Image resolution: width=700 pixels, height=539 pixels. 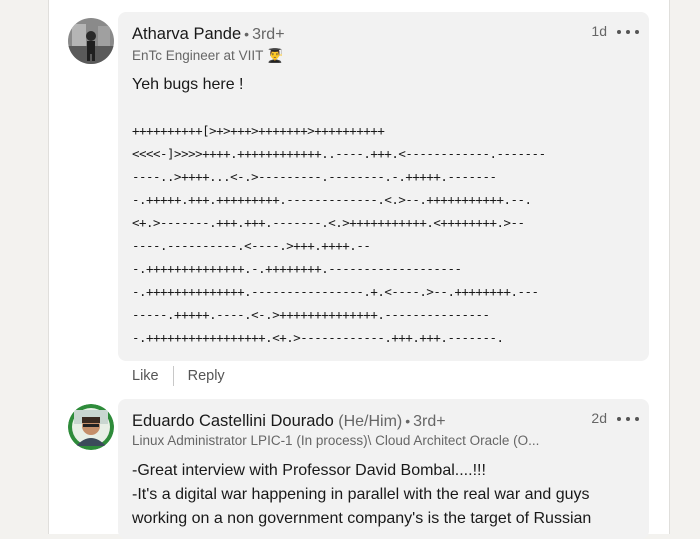 I want to click on author-line: Atharva Pande • 3rd+, so click(x=208, y=34).